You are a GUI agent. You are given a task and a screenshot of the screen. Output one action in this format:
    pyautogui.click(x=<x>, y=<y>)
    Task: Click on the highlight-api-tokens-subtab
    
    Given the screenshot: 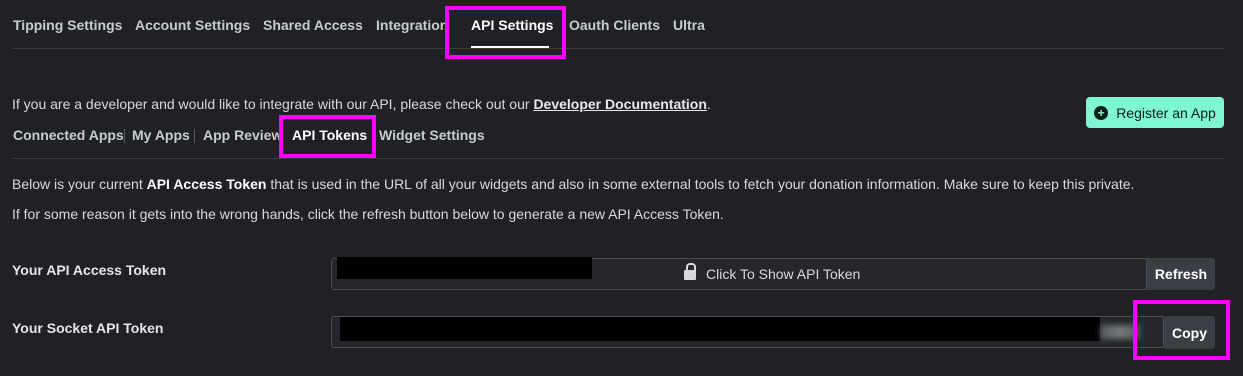 What is the action you would take?
    pyautogui.click(x=327, y=136)
    